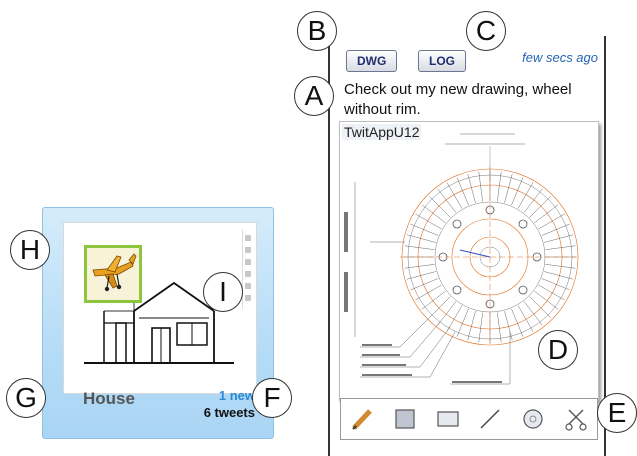 Image resolution: width=637 pixels, height=456 pixels. What do you see at coordinates (617, 413) in the screenshot?
I see `callout-e: E` at bounding box center [617, 413].